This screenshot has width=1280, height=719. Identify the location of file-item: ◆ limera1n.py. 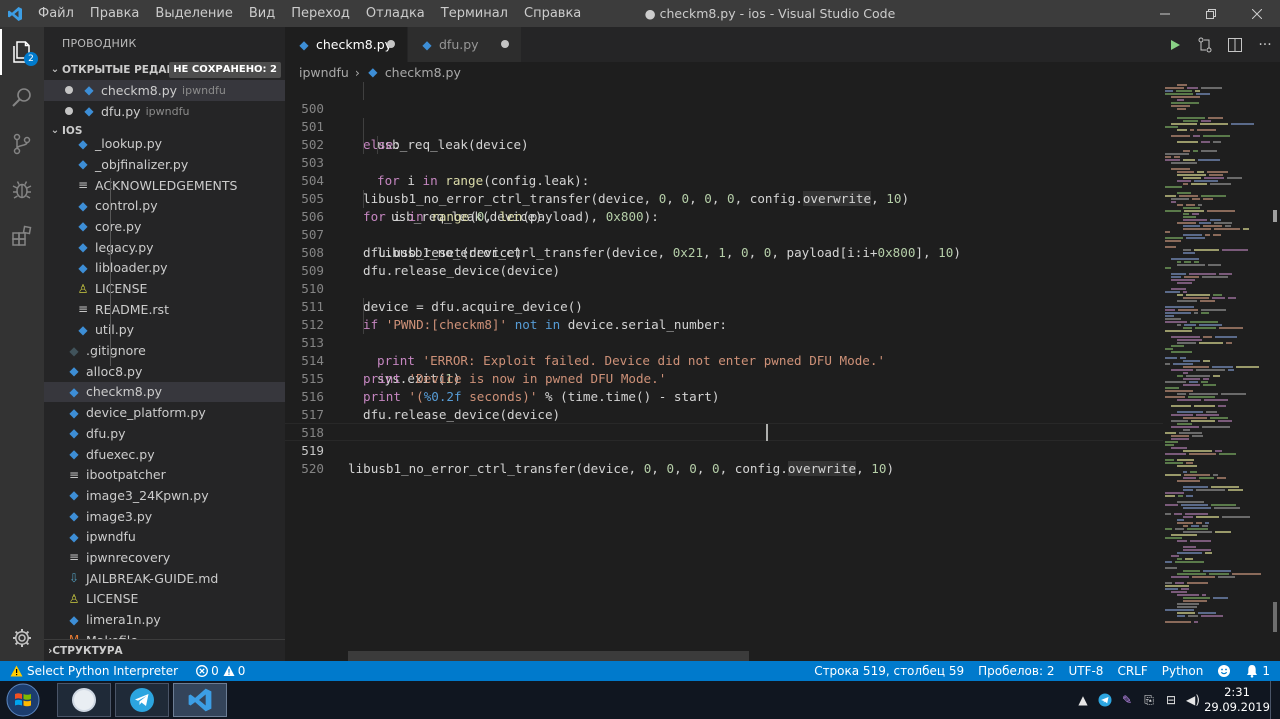
(164, 619).